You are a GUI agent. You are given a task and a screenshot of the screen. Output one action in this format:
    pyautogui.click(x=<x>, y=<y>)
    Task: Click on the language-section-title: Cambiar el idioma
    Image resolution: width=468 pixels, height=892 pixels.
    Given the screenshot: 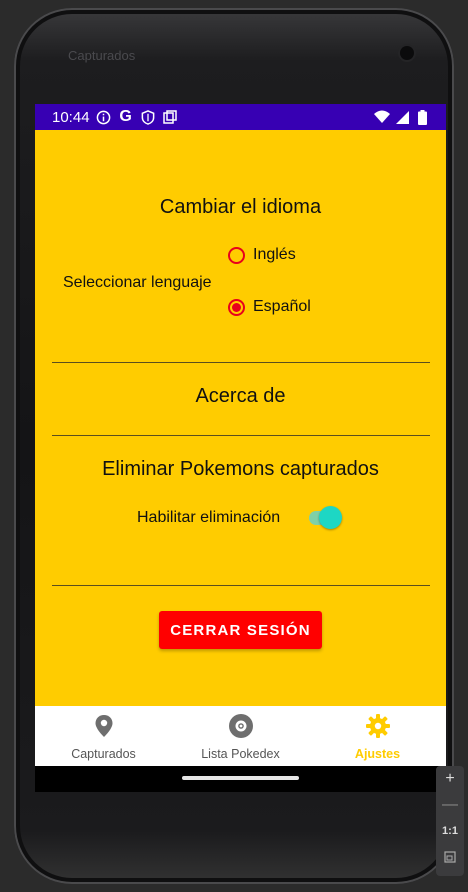 What is the action you would take?
    pyautogui.click(x=240, y=207)
    